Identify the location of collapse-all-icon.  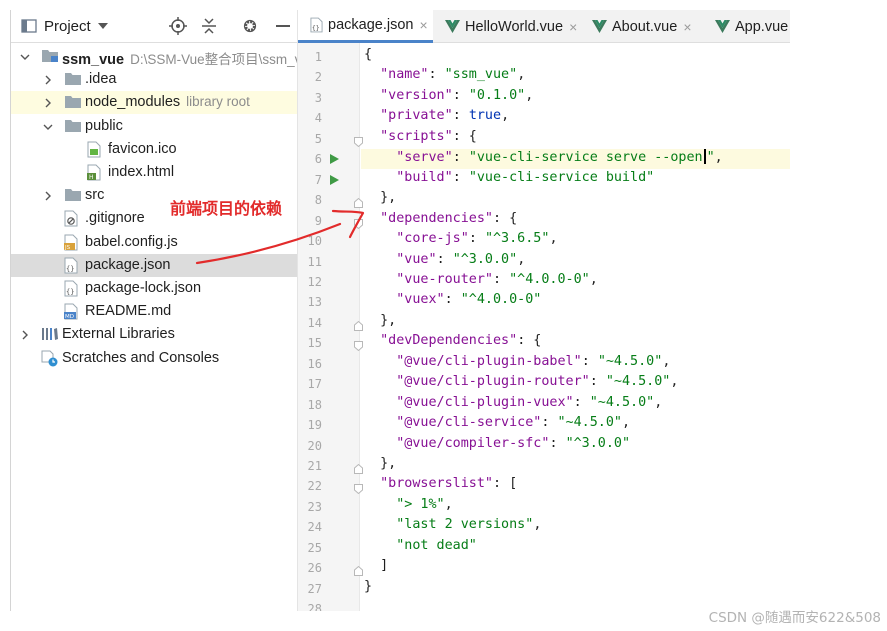
(209, 26).